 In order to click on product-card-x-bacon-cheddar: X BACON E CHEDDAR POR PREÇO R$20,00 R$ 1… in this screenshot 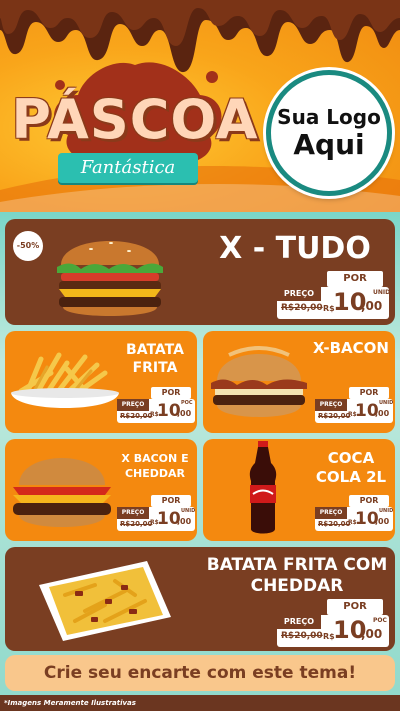, I will do `click(101, 490)`.